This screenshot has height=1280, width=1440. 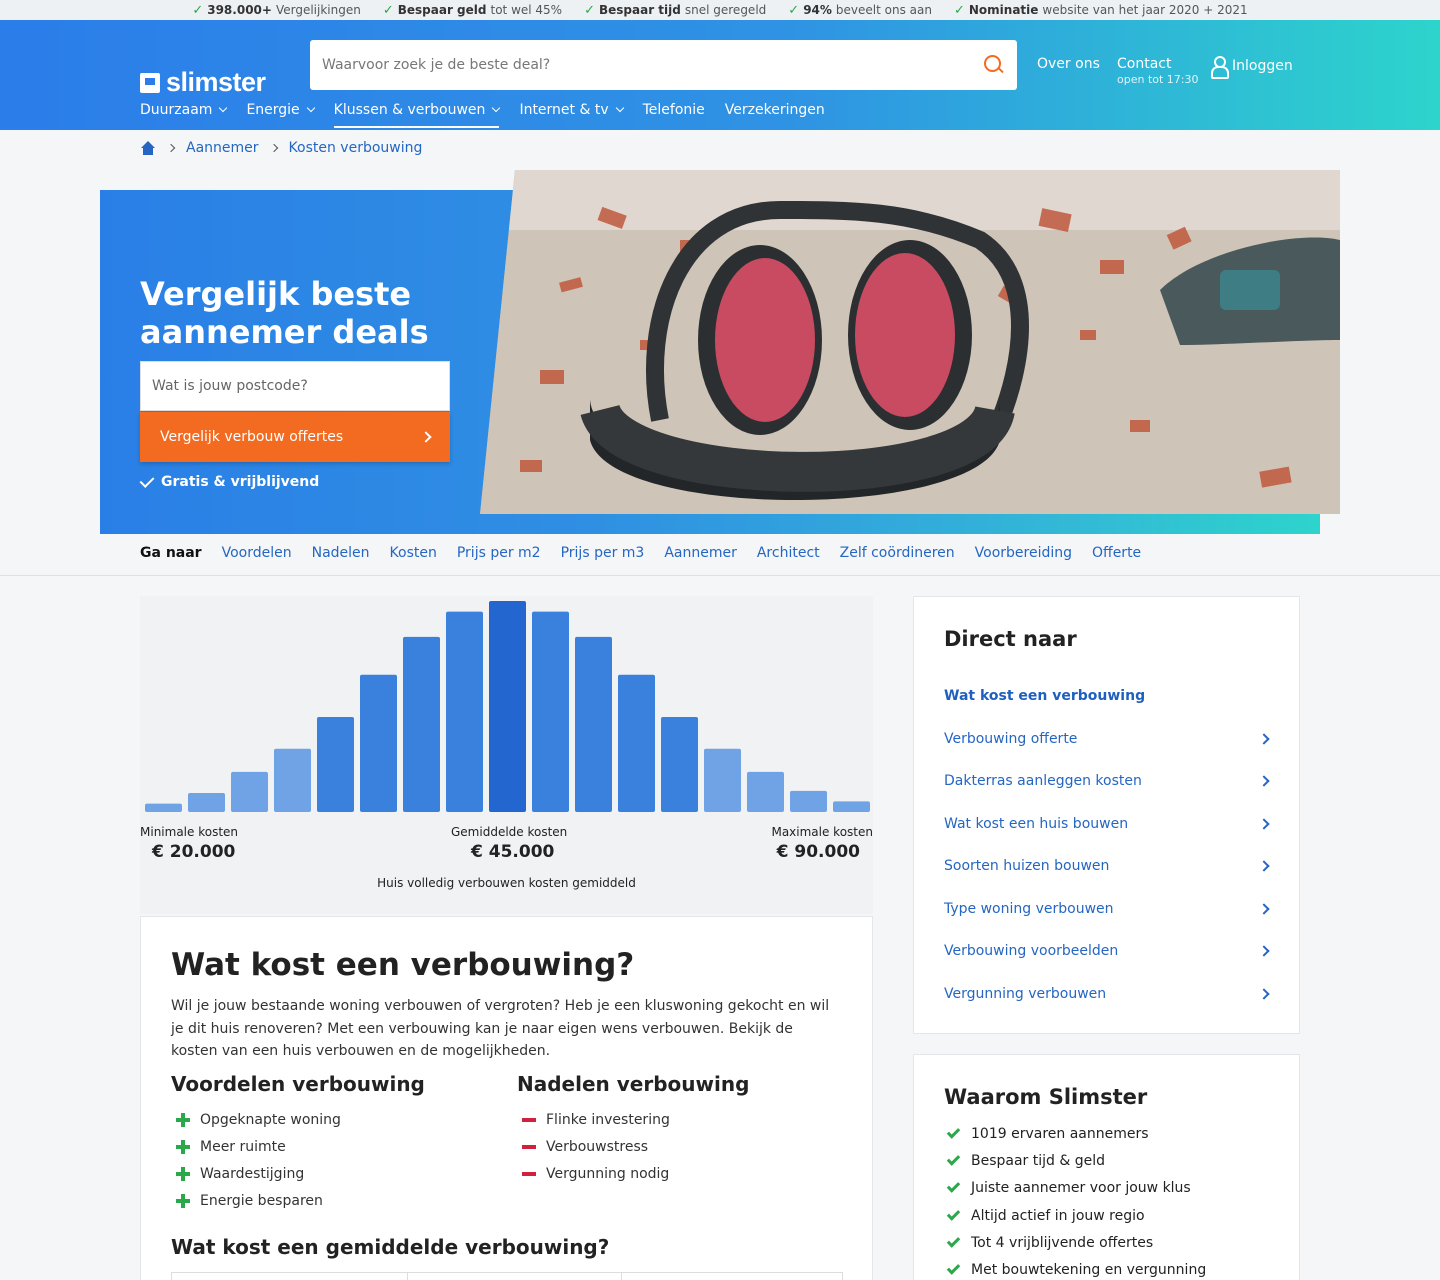 I want to click on goto-offerte: Offerte, so click(x=1116, y=553).